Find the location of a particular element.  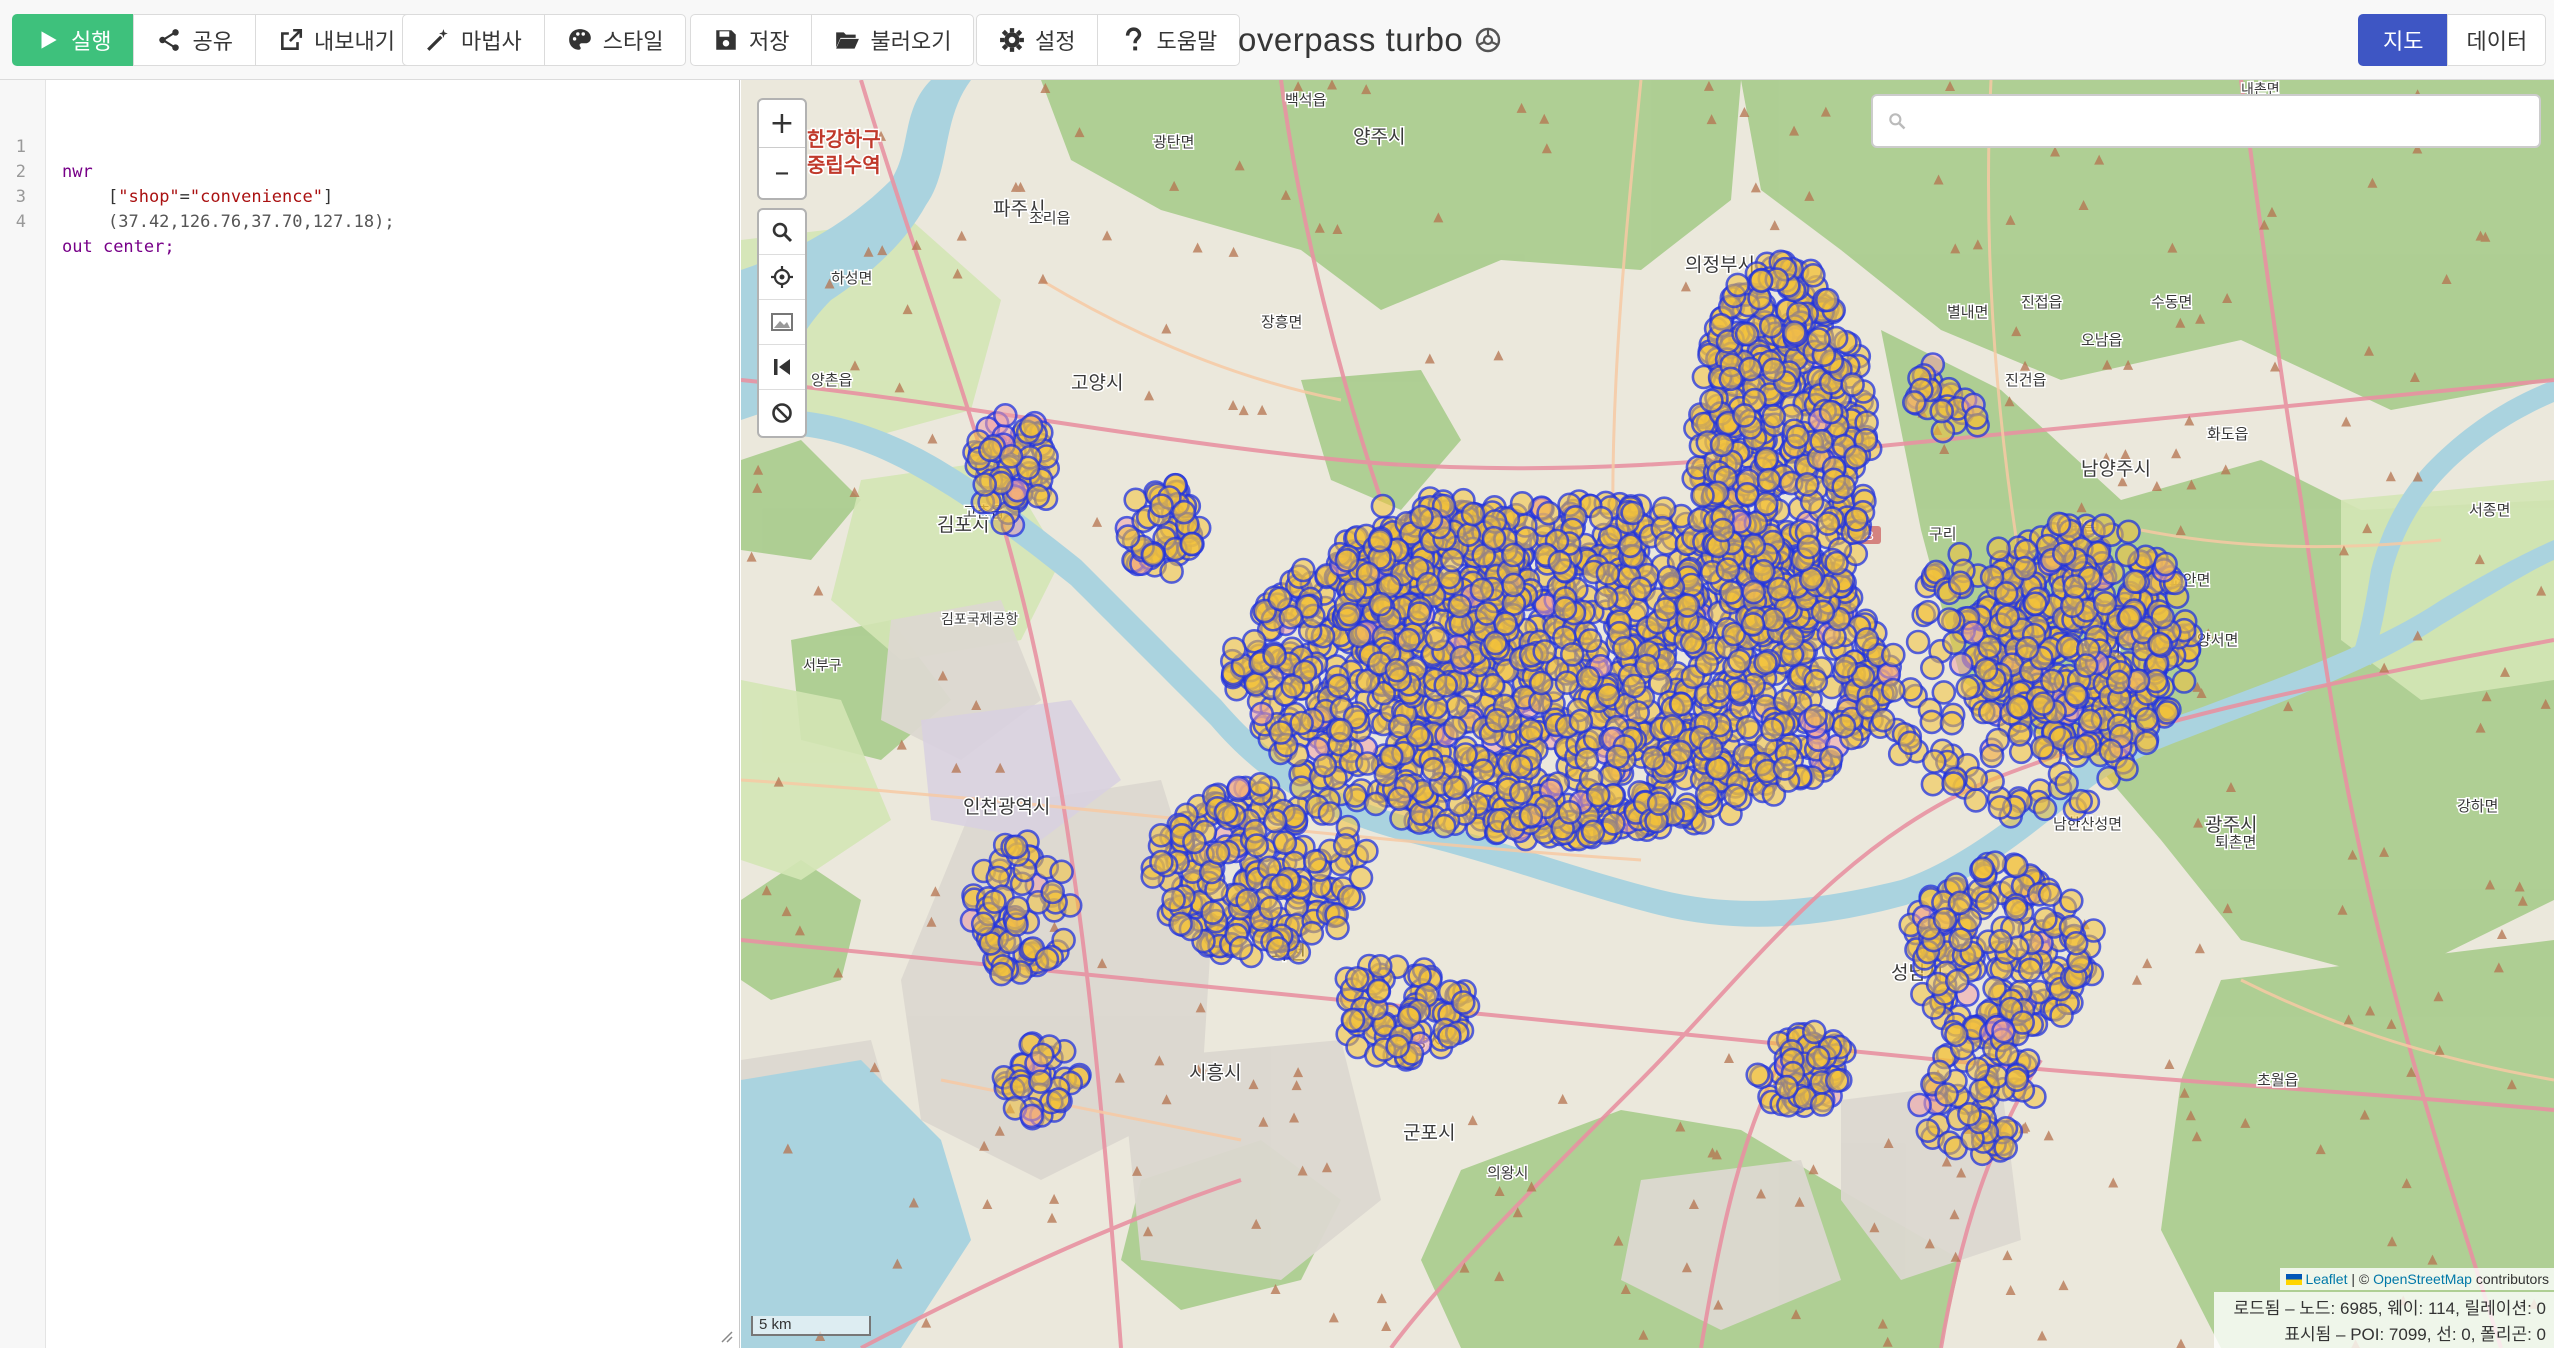

code-line-4: 4 out center; is located at coordinates (87, 221).